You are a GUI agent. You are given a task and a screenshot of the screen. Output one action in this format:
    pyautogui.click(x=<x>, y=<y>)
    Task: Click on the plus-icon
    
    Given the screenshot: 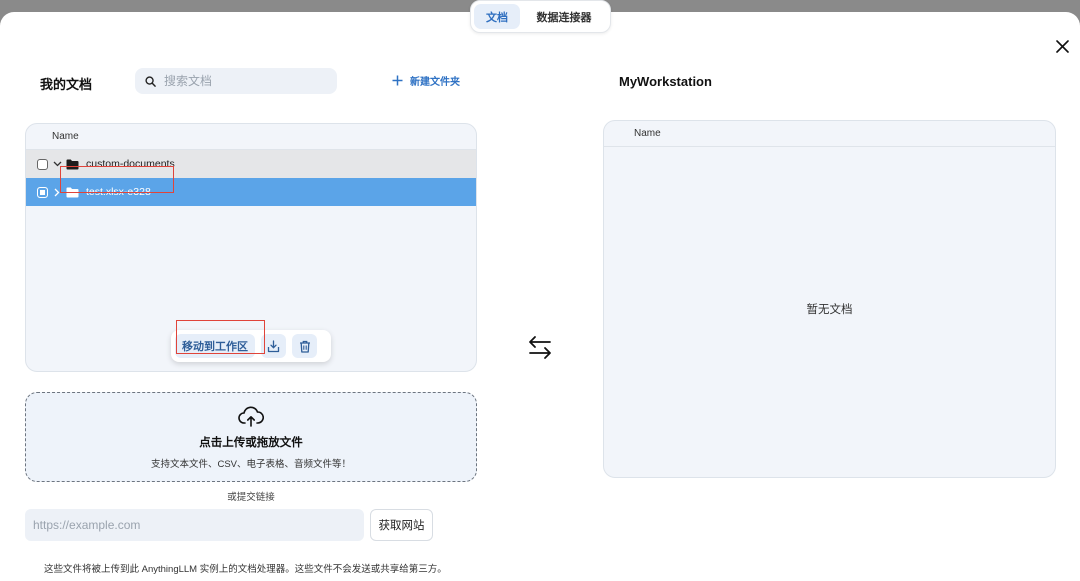 What is the action you would take?
    pyautogui.click(x=397, y=80)
    